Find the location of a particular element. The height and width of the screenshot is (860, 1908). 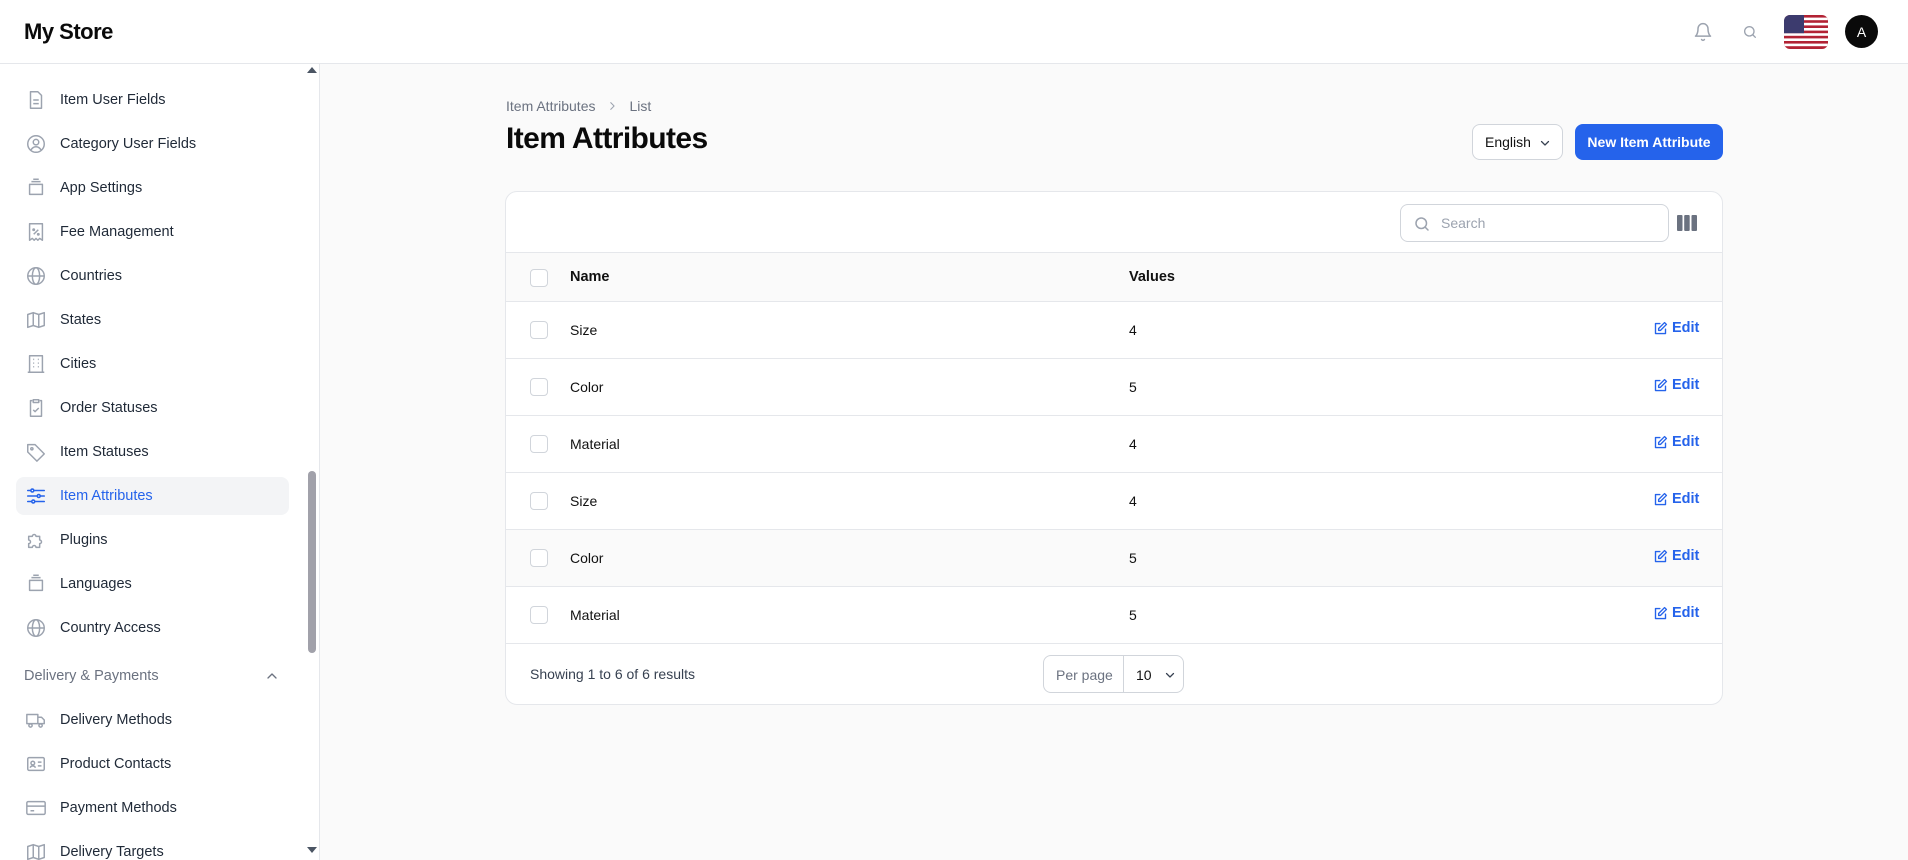

cell-name: Size is located at coordinates (584, 330).